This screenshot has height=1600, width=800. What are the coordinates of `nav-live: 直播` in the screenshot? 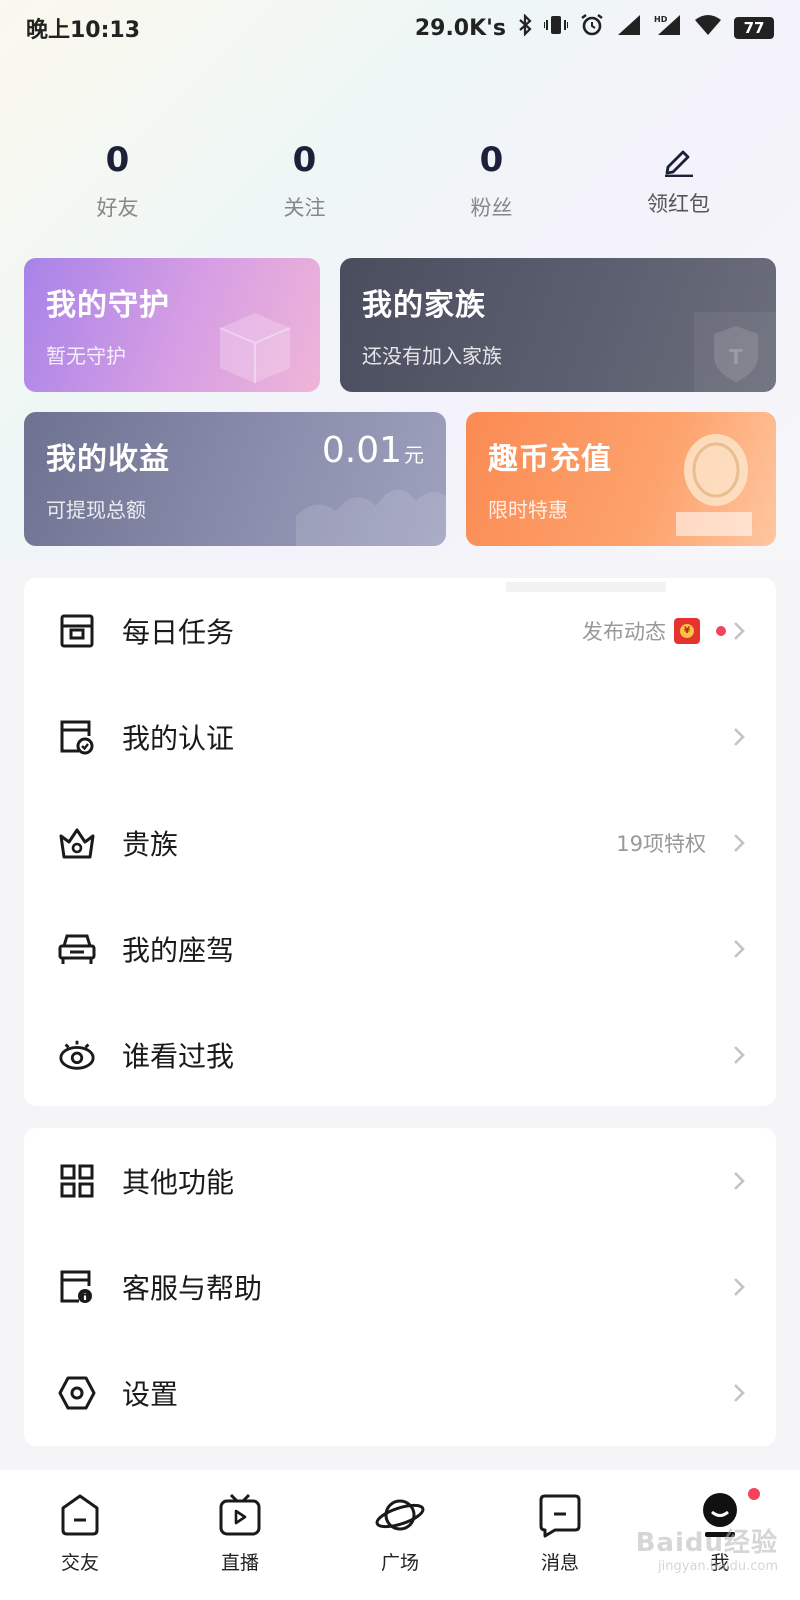 It's located at (240, 1535).